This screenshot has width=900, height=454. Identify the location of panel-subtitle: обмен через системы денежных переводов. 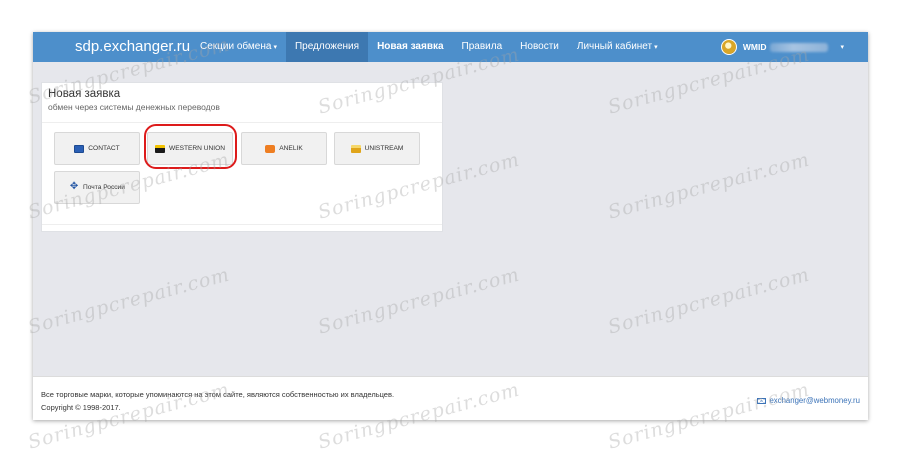
(134, 107).